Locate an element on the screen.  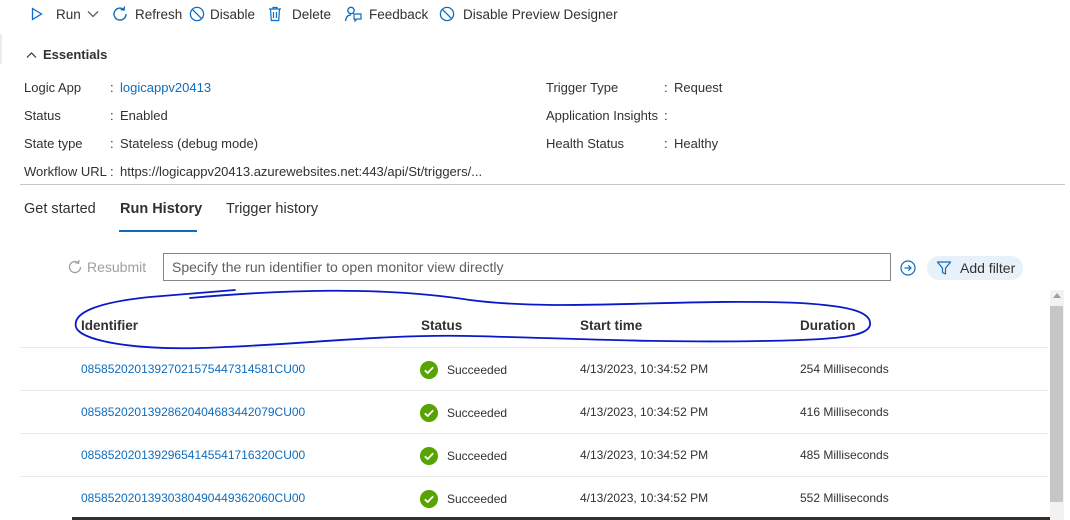
play-icon is located at coordinates (37, 14).